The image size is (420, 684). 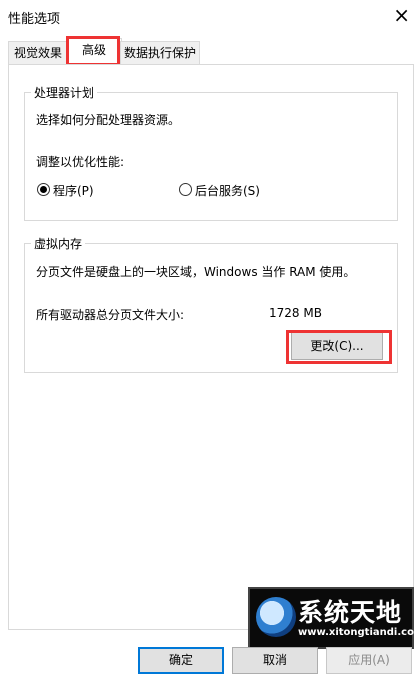 I want to click on watermark-url: www.xitongtiandi.com, so click(x=359, y=632).